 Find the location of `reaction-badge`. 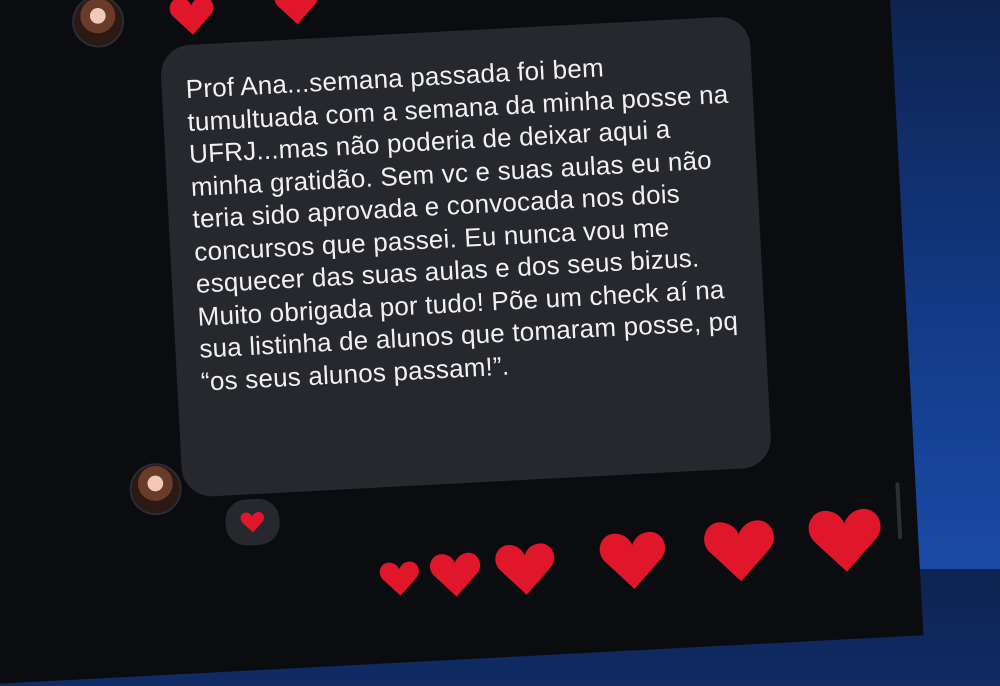

reaction-badge is located at coordinates (252, 522).